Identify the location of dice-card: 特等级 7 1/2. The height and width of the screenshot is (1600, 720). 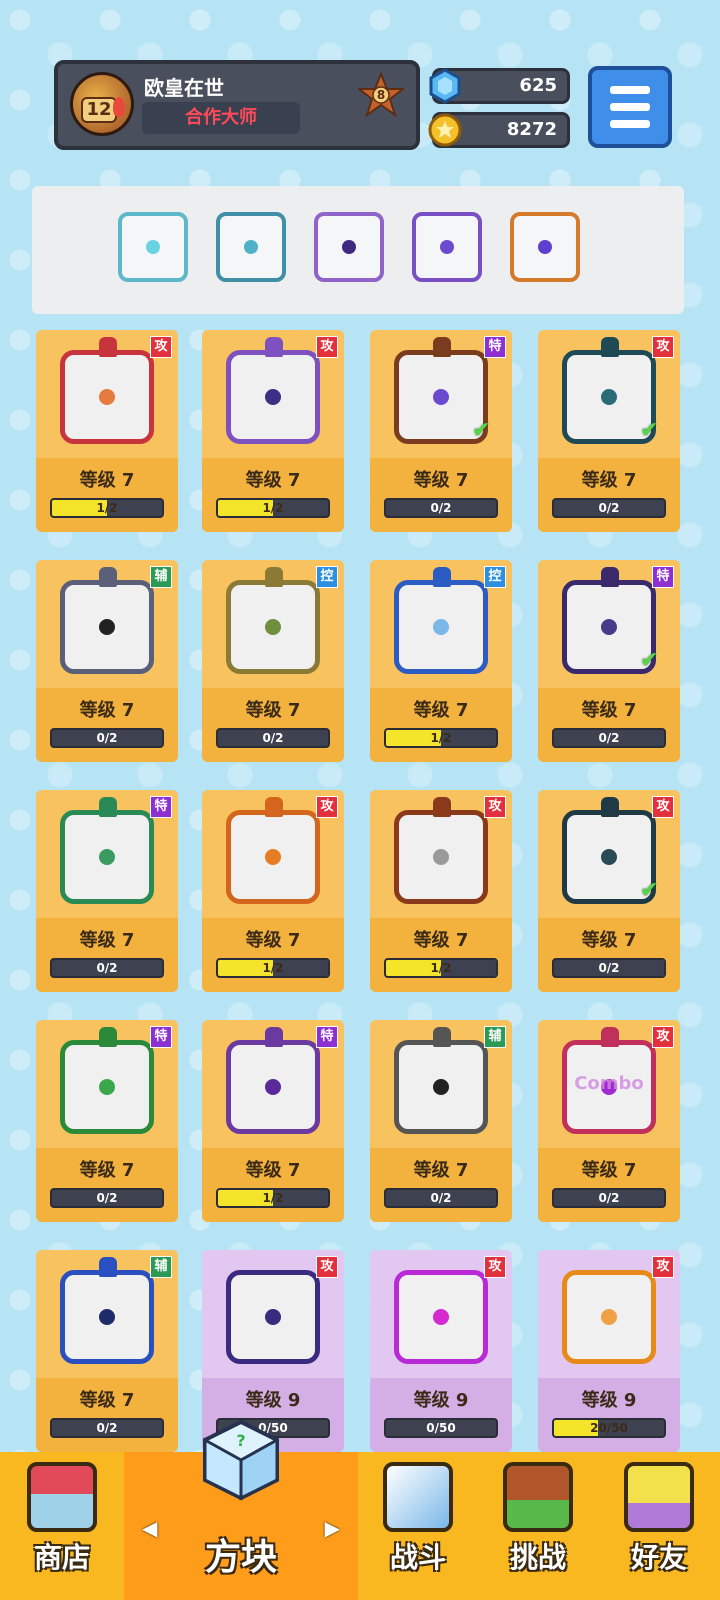
(273, 1121).